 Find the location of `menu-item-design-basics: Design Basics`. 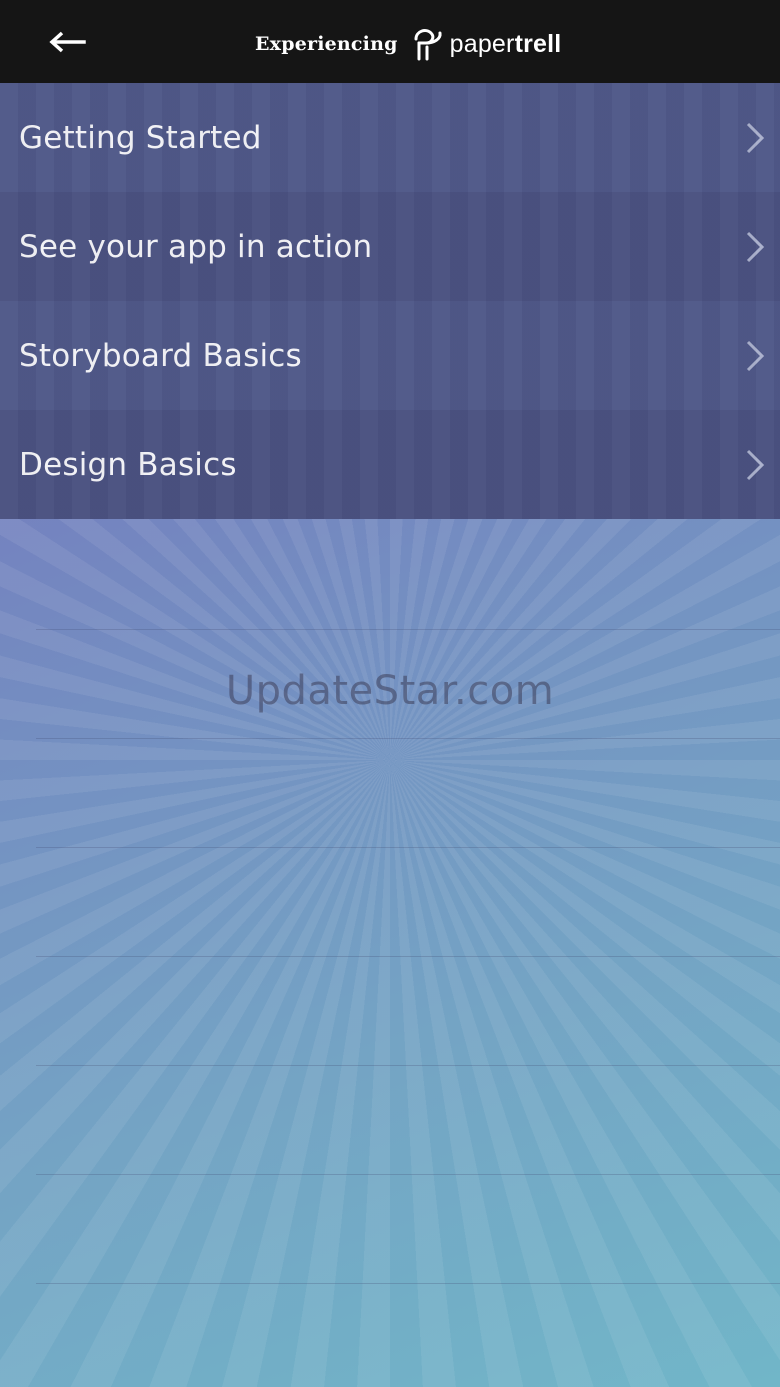

menu-item-design-basics: Design Basics is located at coordinates (390, 464).